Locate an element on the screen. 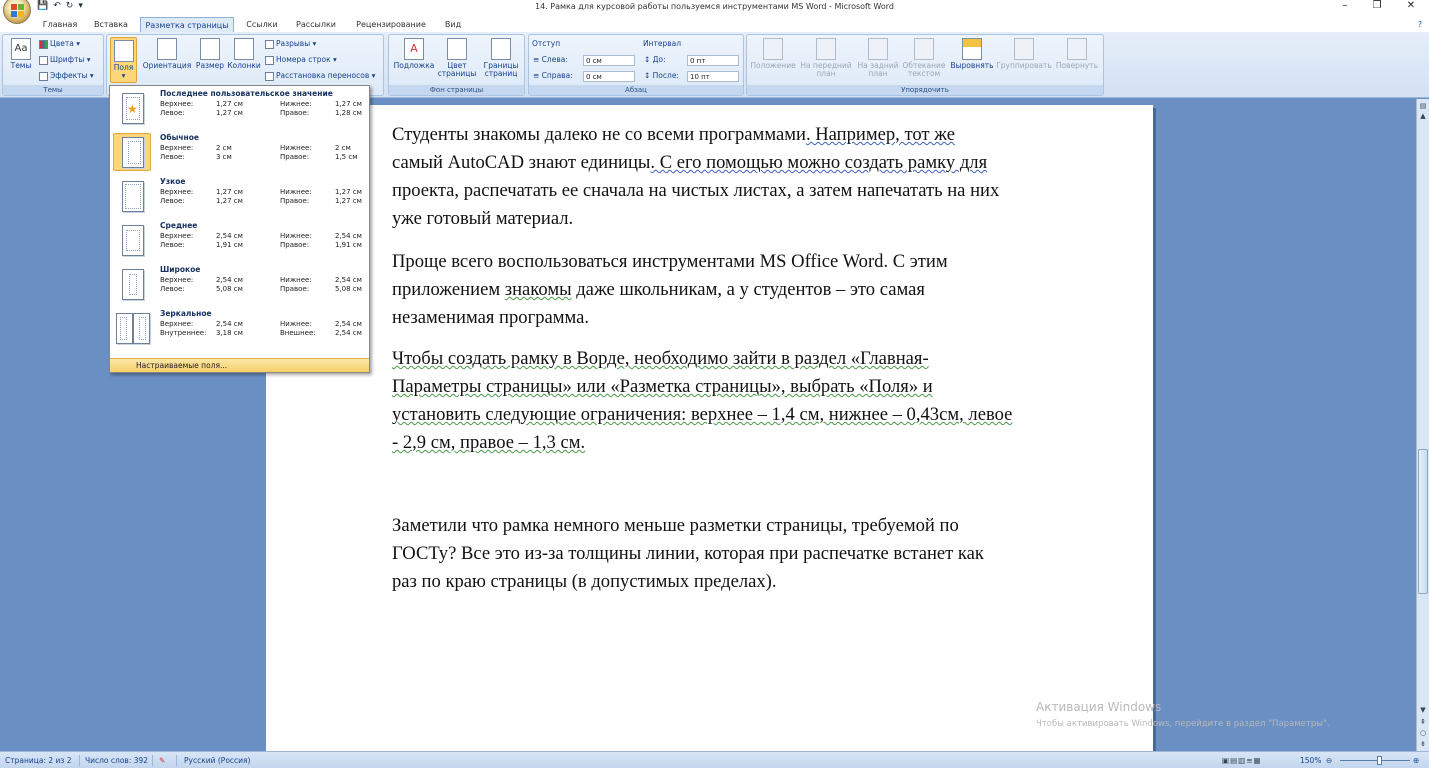 This screenshot has width=1429, height=768. line-numbers-button: Номера строк ▾ is located at coordinates (301, 59).